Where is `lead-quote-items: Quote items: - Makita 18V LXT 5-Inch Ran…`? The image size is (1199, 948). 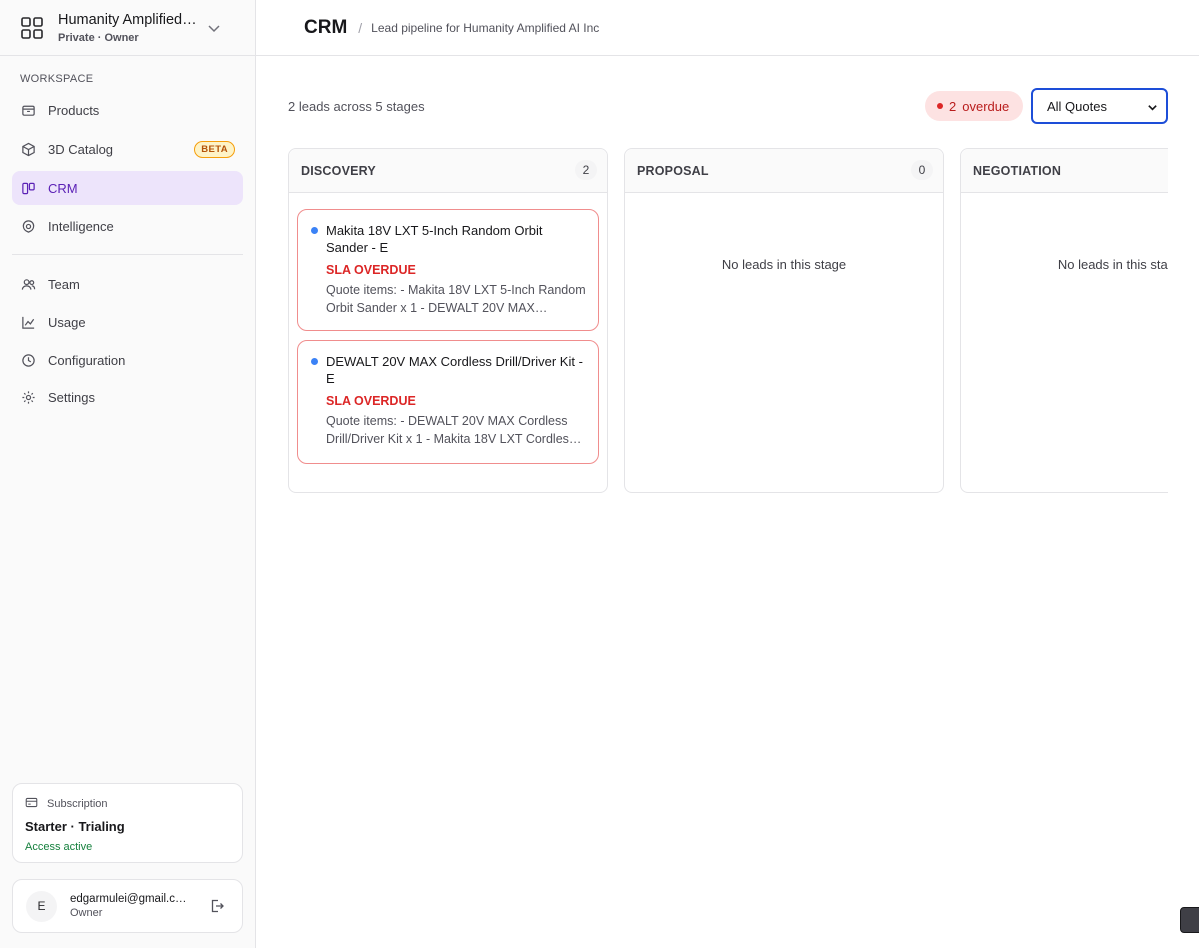
lead-quote-items: Quote items: - Makita 18V LXT 5-Inch Ran… is located at coordinates (456, 299).